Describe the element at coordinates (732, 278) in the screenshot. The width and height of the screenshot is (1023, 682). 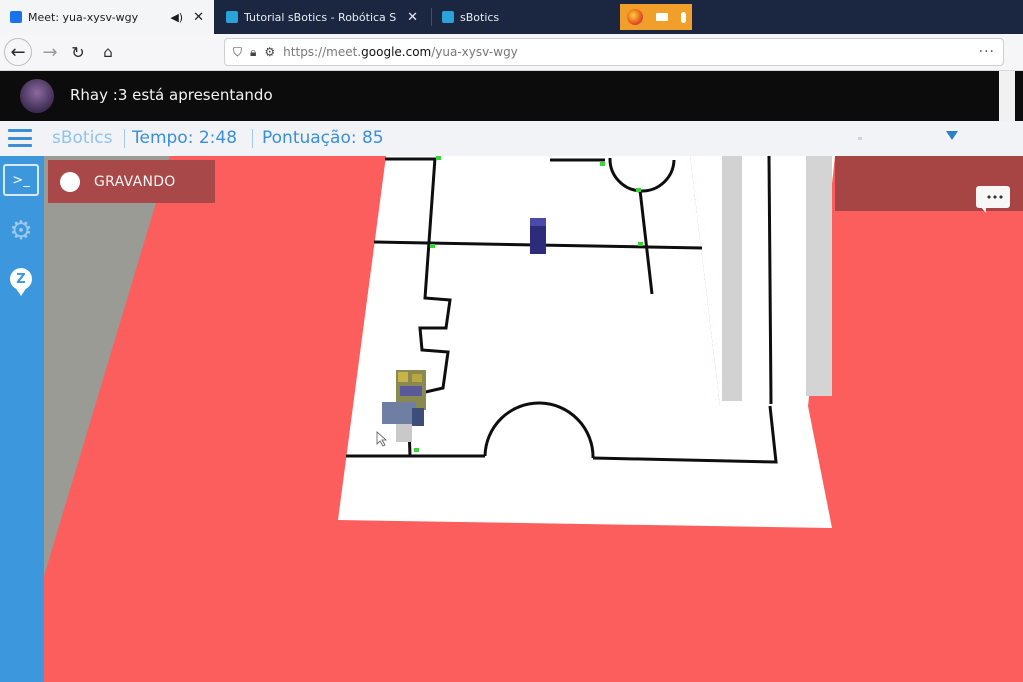
I see `pillar-left` at that location.